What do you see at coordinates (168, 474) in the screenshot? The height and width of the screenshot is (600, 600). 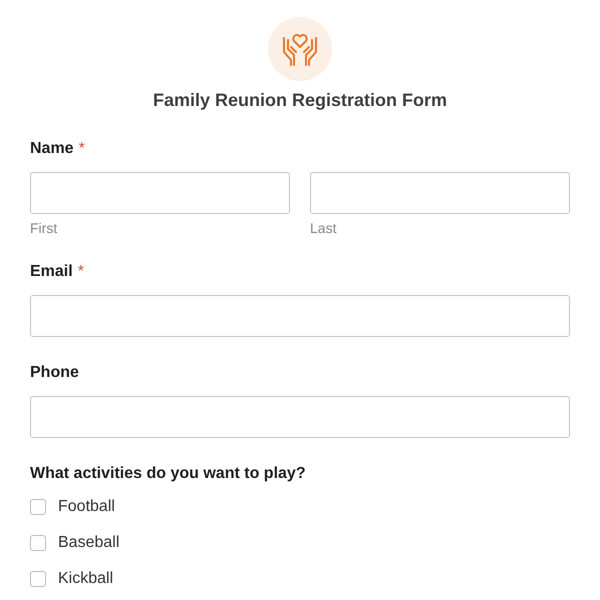 I see `field-label: What activities do you want to play?` at bounding box center [168, 474].